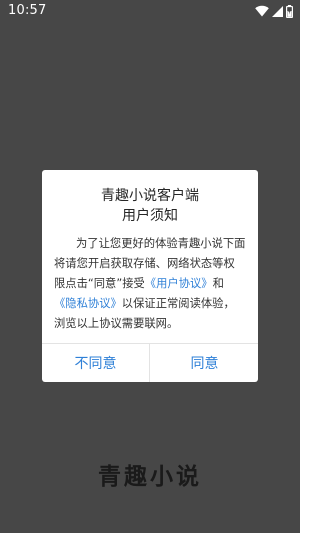 Image resolution: width=320 pixels, height=533 pixels. I want to click on dialog-subtitle: 用户须知, so click(150, 216).